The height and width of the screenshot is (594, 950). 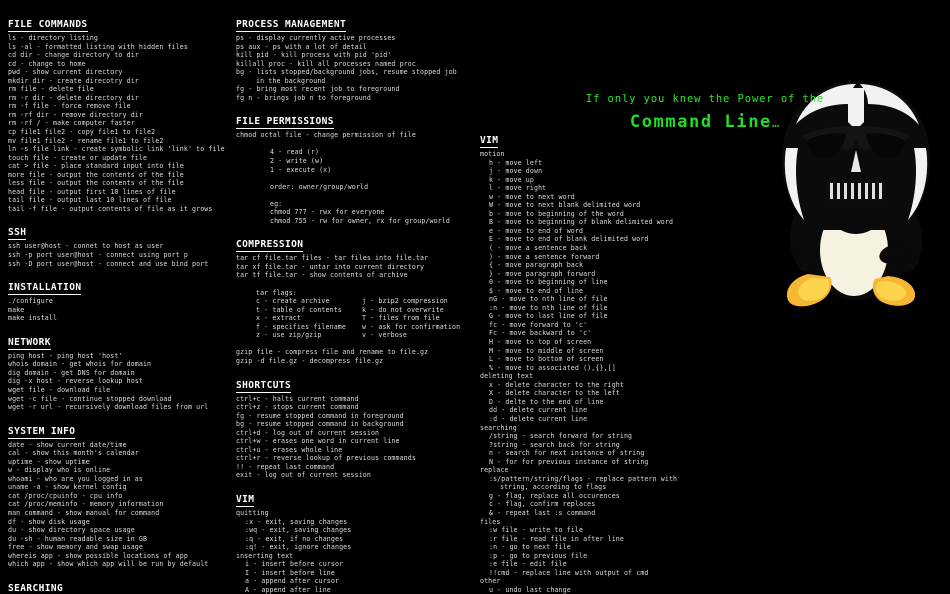 I want to click on cheatsheet-line: t - table of contents, so click(x=299, y=309).